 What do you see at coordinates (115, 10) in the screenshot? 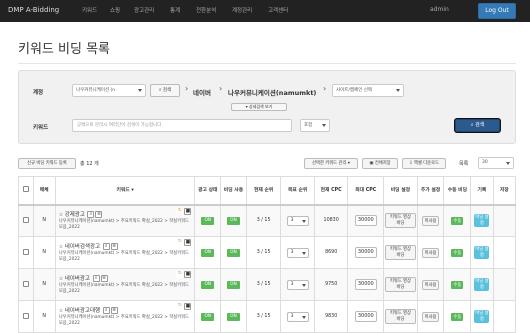
I see `nav-item-shopping: 쇼핑` at bounding box center [115, 10].